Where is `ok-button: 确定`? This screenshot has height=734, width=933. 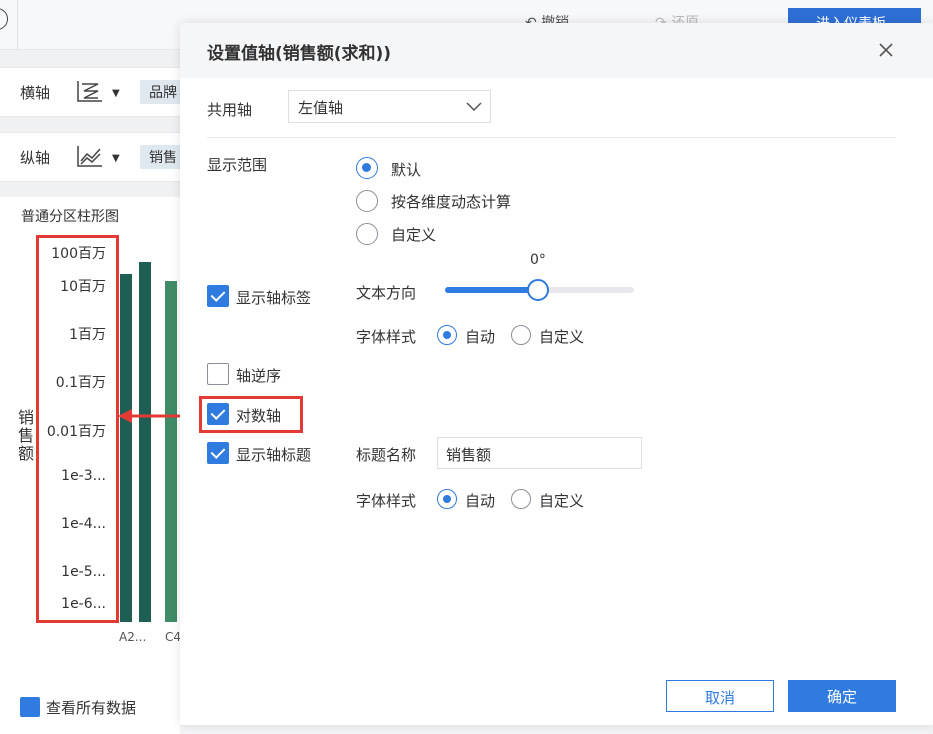
ok-button: 确定 is located at coordinates (842, 696).